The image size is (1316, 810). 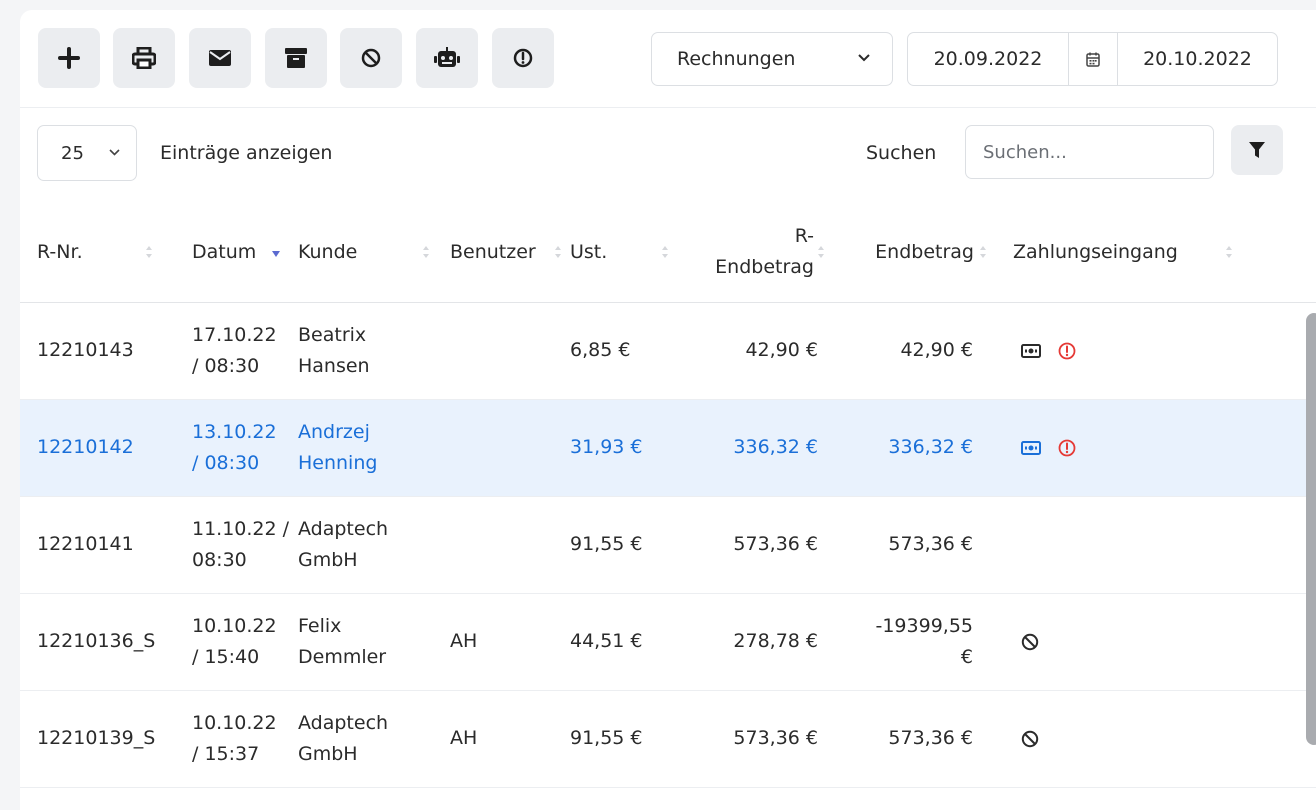 I want to click on calendar-button, so click(x=1093, y=59).